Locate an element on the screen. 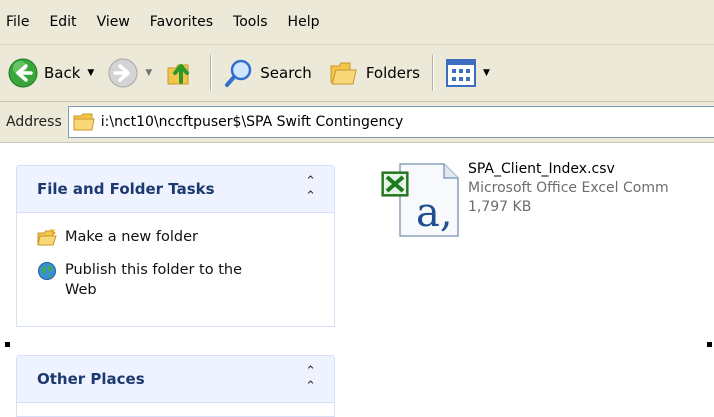  views-icon is located at coordinates (460, 73).